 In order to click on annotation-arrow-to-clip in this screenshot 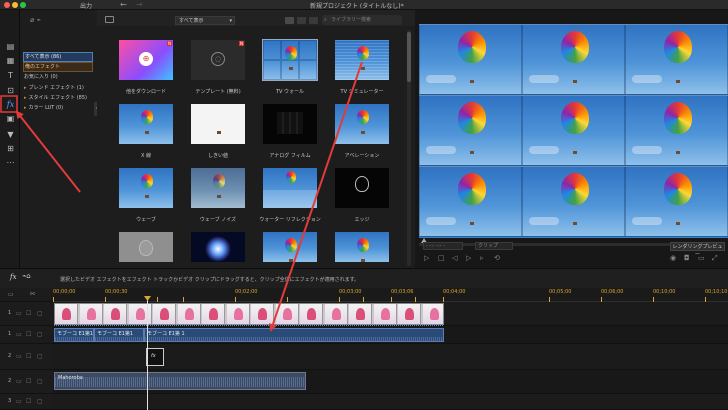, I will do `click(316, 196)`.